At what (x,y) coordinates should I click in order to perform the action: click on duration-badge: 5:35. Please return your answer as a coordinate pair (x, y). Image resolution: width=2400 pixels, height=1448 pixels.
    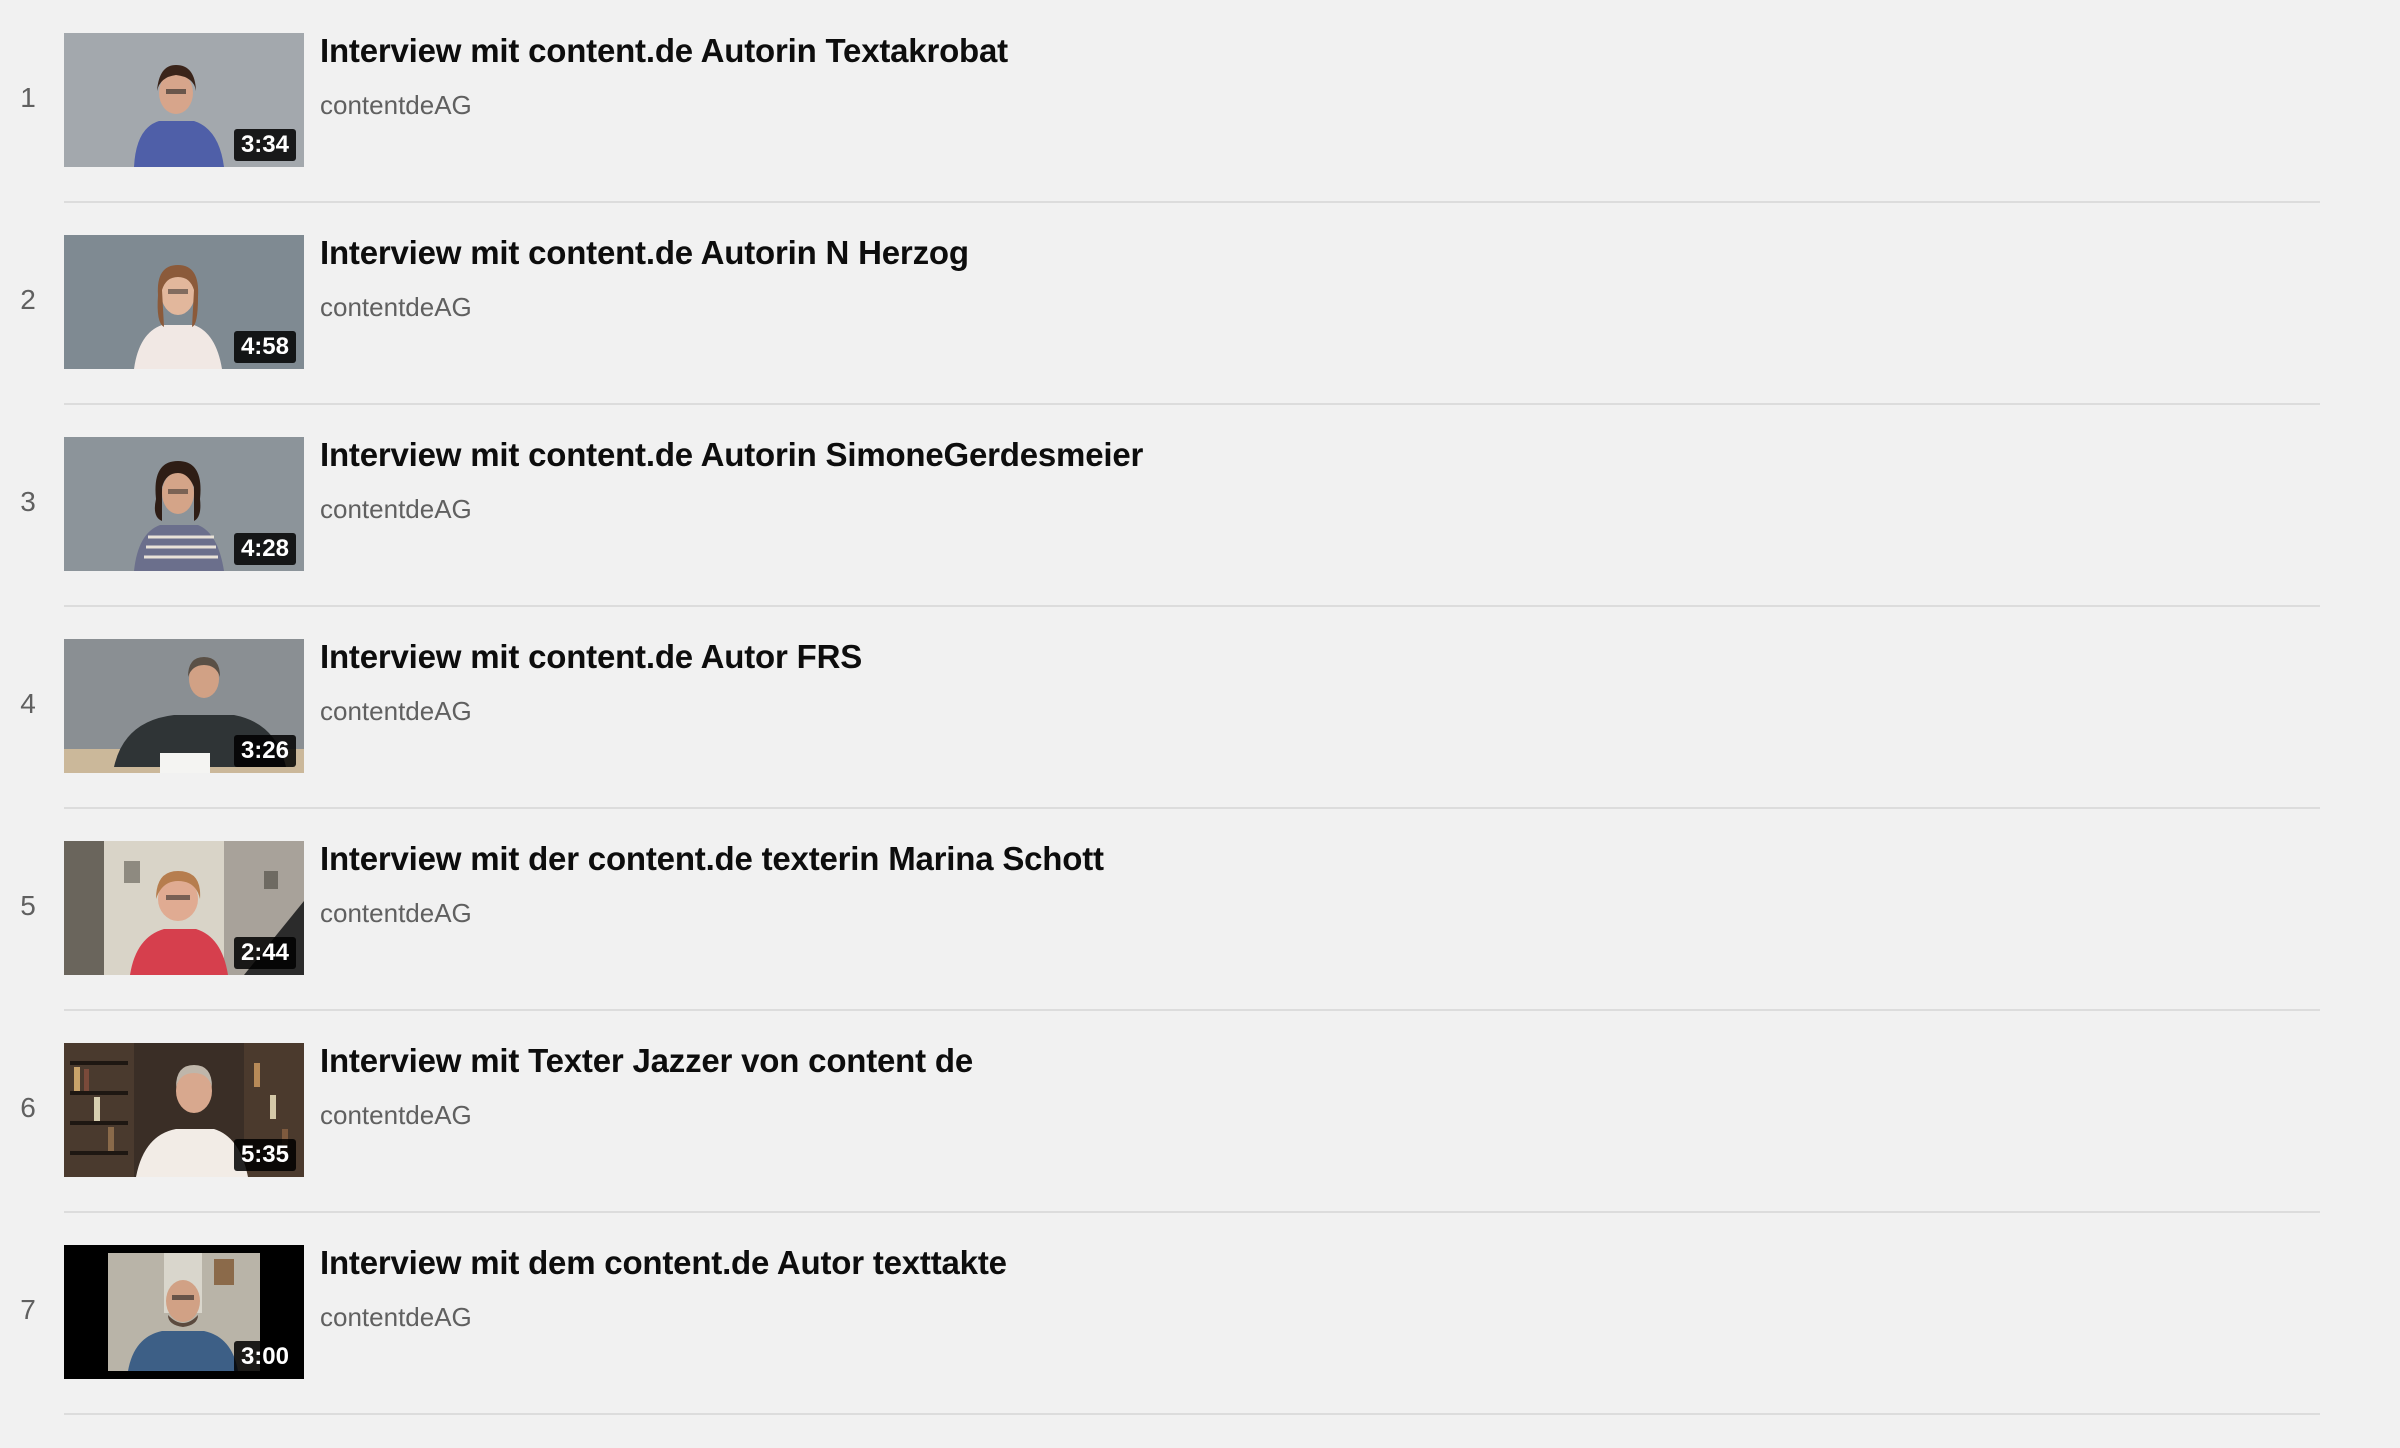
    Looking at the image, I should click on (264, 1155).